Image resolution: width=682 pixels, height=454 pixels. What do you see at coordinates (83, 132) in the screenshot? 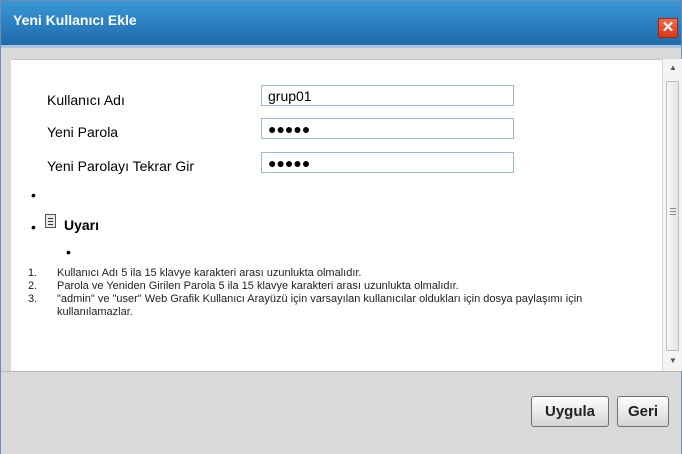
I see `new-password-label: Yeni Parola` at bounding box center [83, 132].